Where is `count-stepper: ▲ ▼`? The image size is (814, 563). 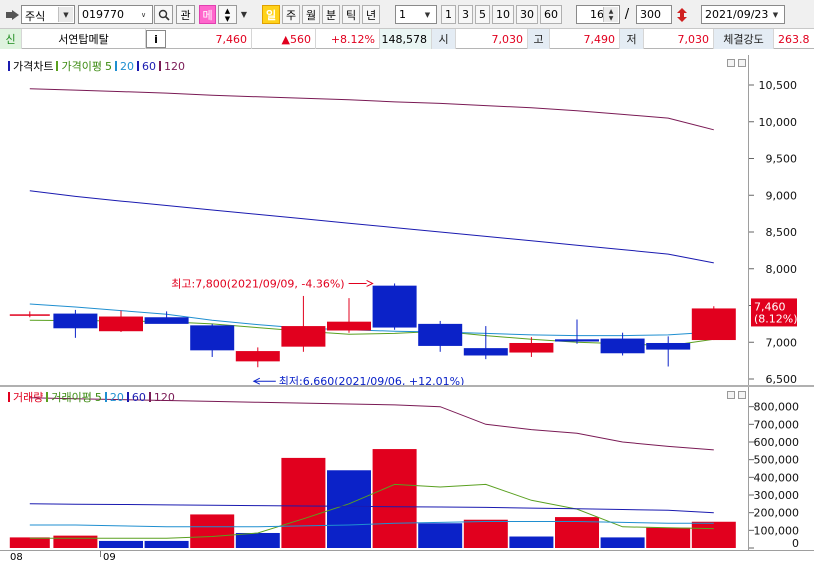
count-stepper: ▲ ▼ is located at coordinates (610, 14).